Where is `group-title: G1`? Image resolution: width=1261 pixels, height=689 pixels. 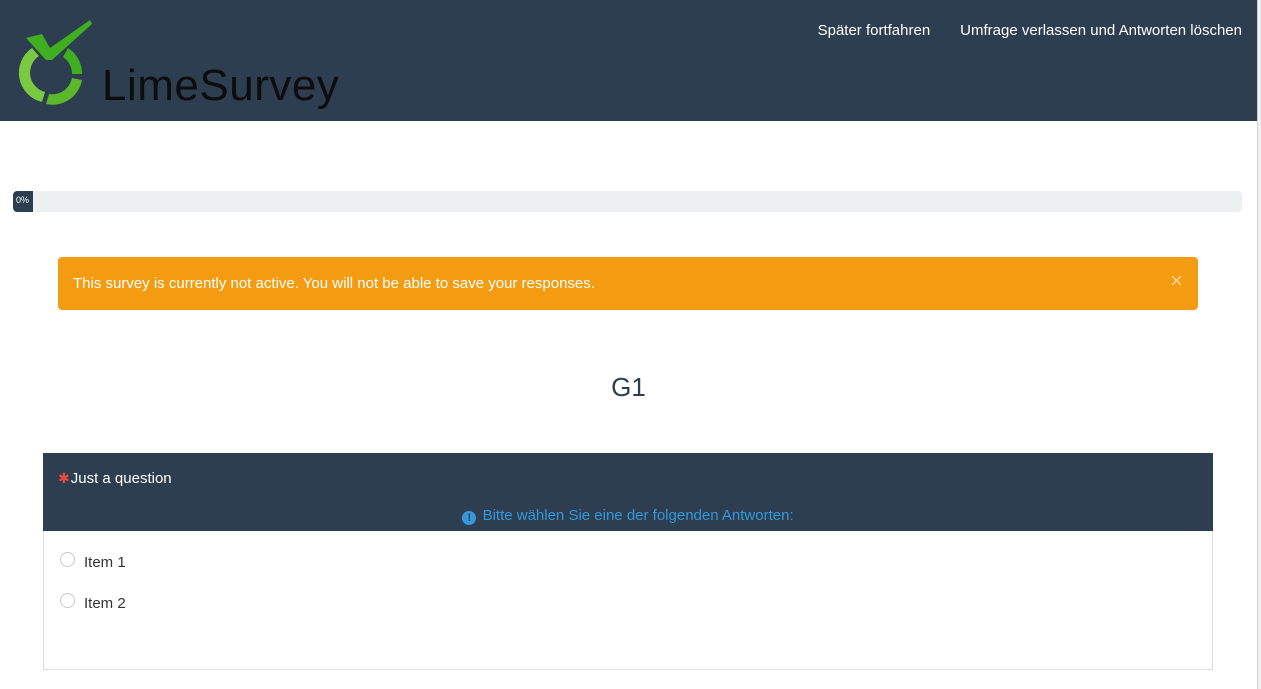 group-title: G1 is located at coordinates (628, 387).